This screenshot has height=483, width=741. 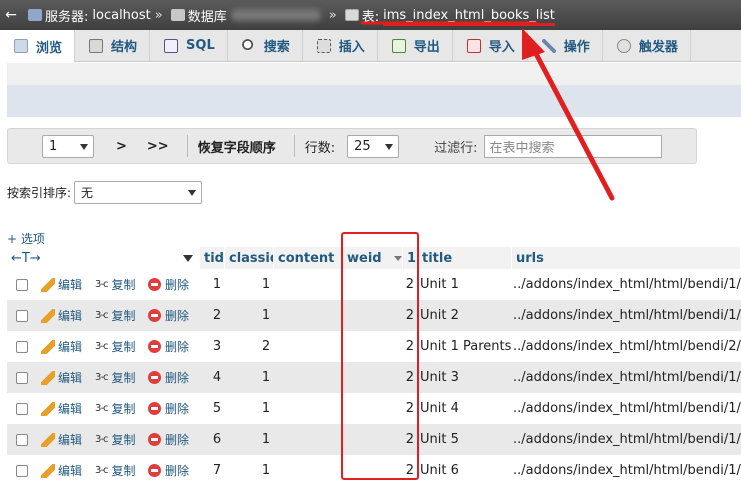 I want to click on column-header-1: 1, so click(x=410, y=258).